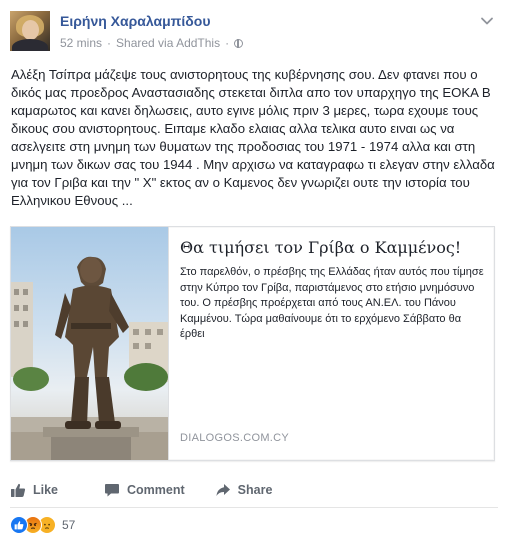  I want to click on share-label: Share, so click(255, 490).